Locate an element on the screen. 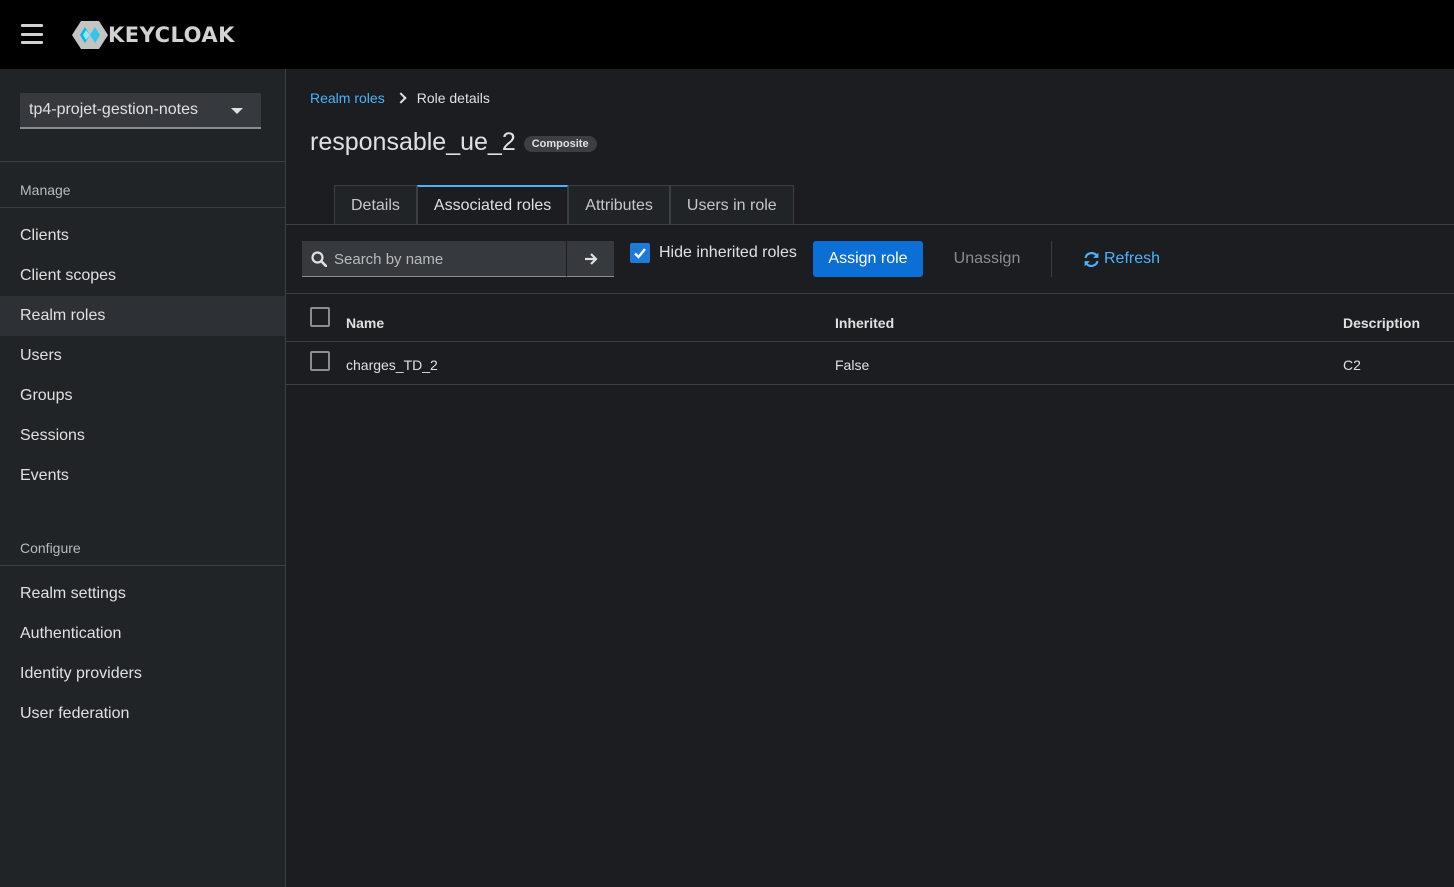  sidebar-item-events: Events is located at coordinates (142, 476).